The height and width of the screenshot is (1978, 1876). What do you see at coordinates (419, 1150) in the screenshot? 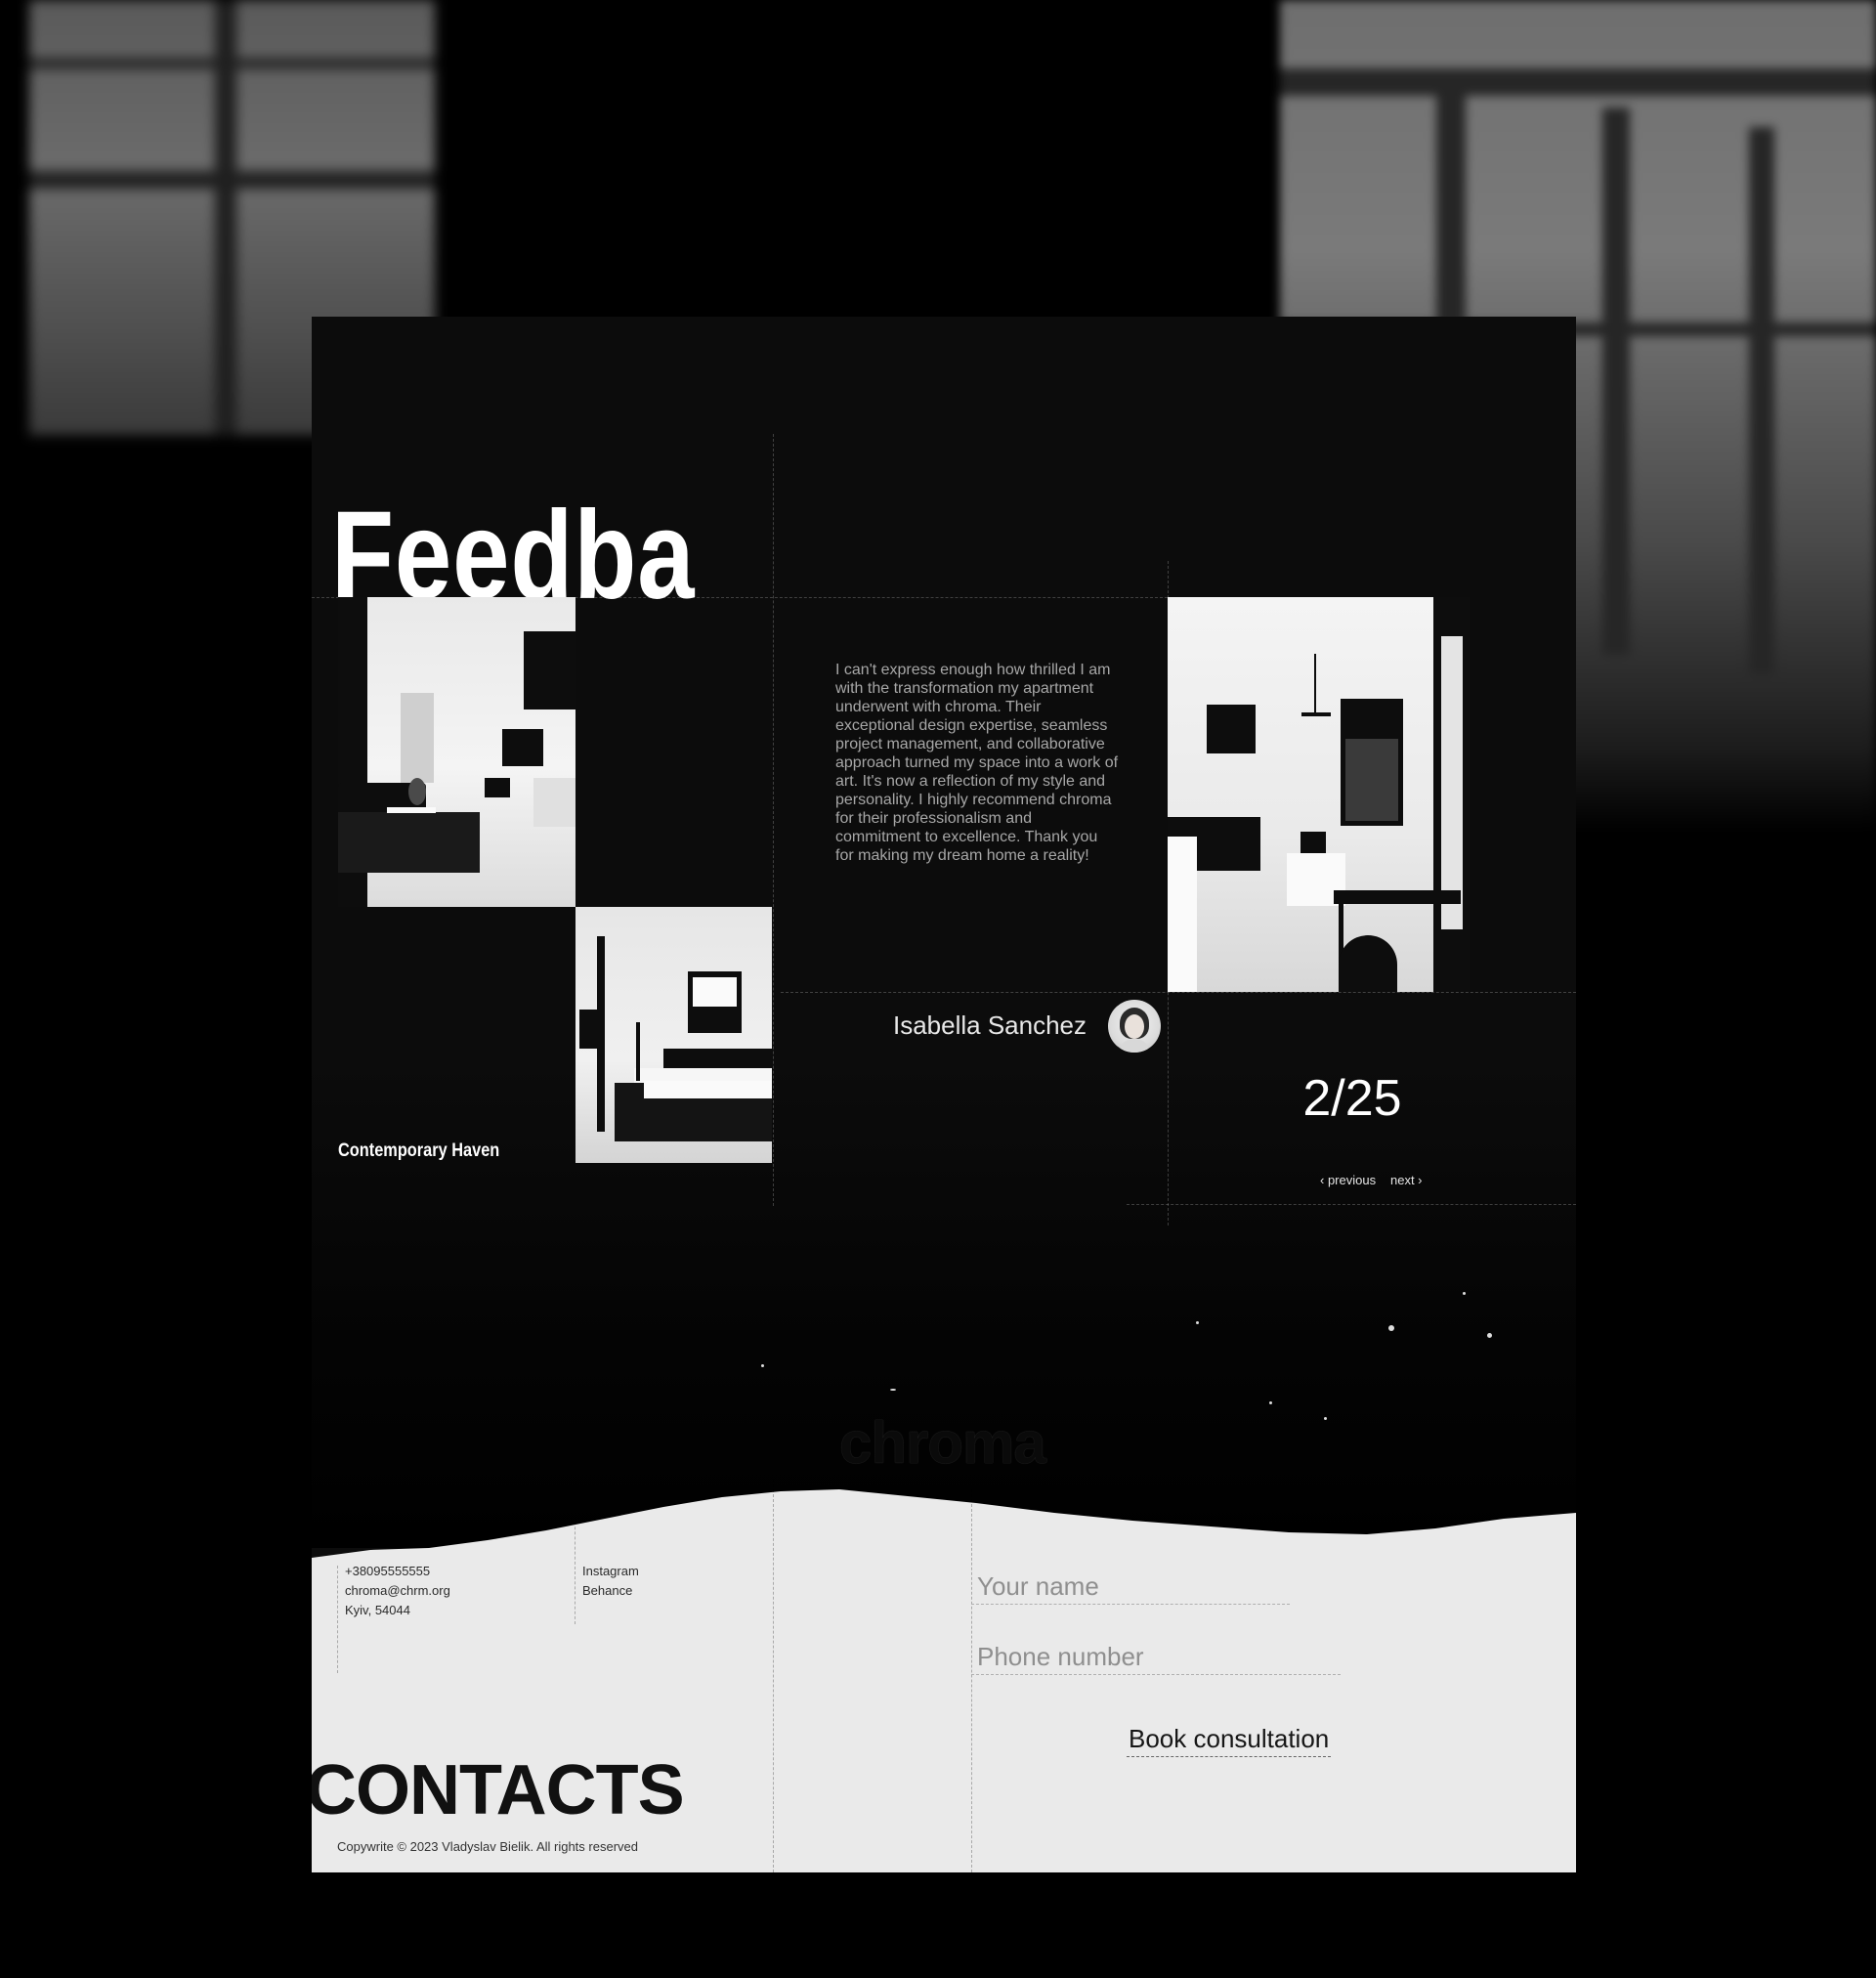
I see `project-title: Contemporary Haven` at bounding box center [419, 1150].